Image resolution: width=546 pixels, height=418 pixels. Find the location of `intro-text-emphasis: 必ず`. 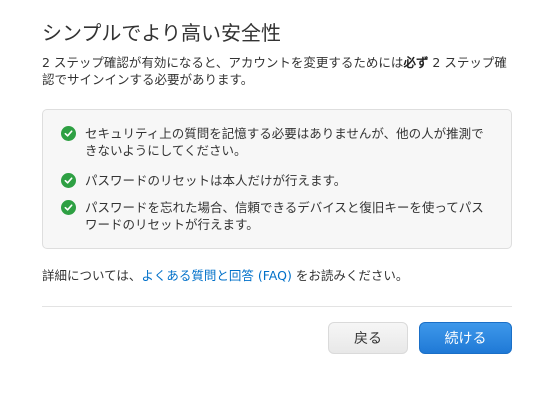

intro-text-emphasis: 必ず is located at coordinates (416, 62).